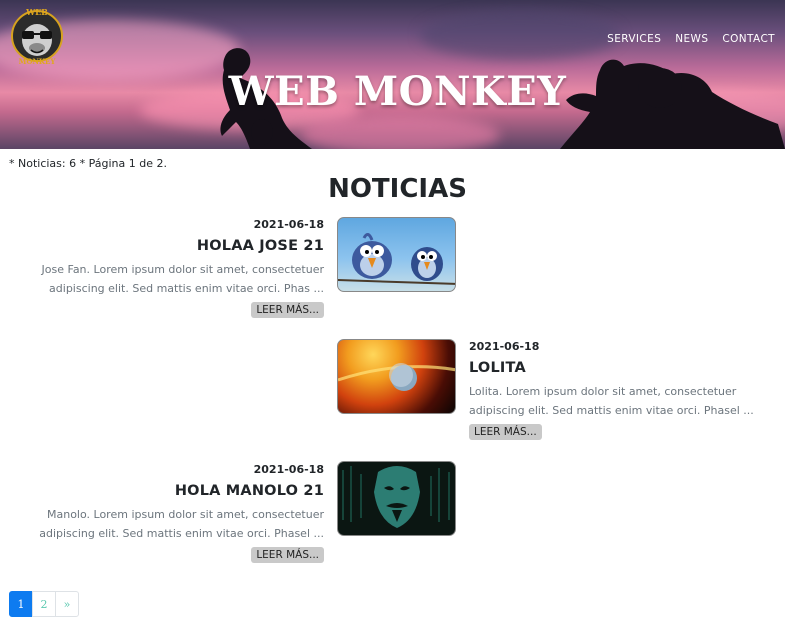  I want to click on logo-lettering: WEB, so click(36, 12).